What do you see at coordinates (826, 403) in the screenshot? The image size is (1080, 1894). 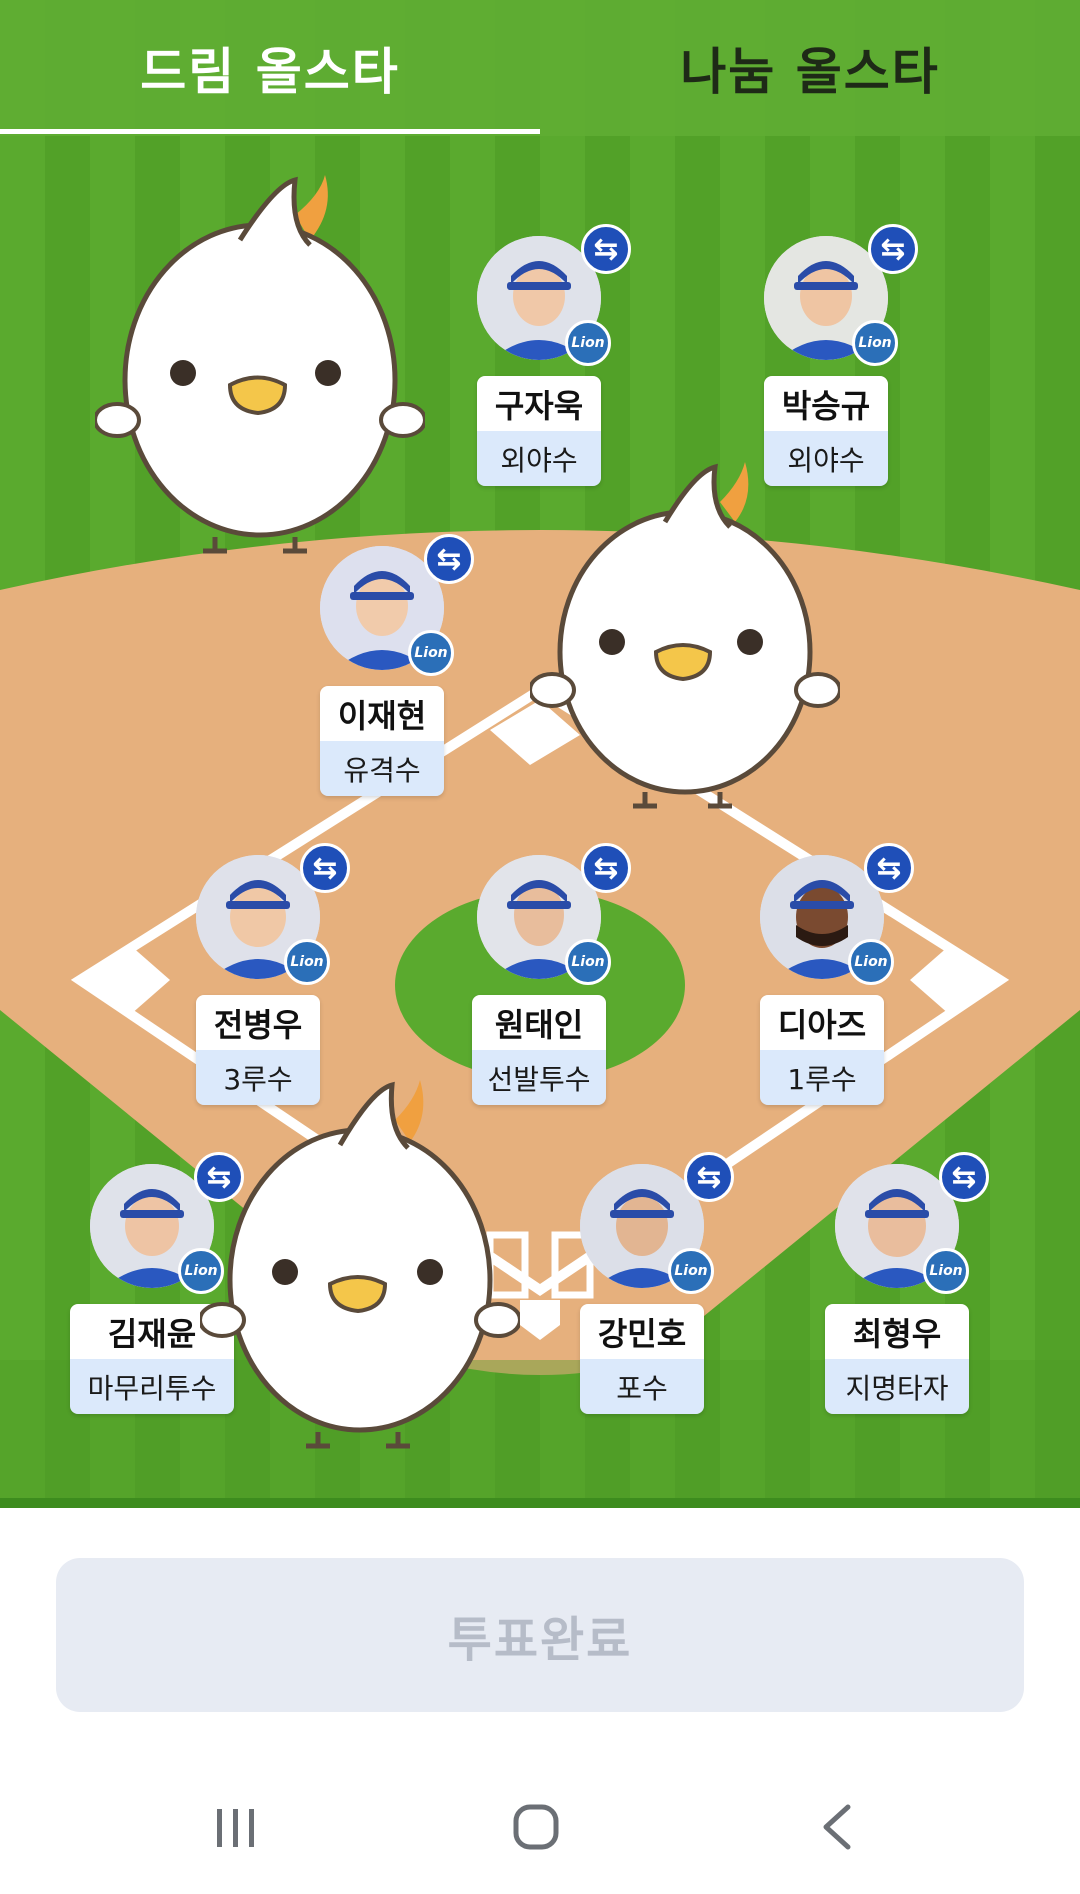 I see `player-name: 박승규` at bounding box center [826, 403].